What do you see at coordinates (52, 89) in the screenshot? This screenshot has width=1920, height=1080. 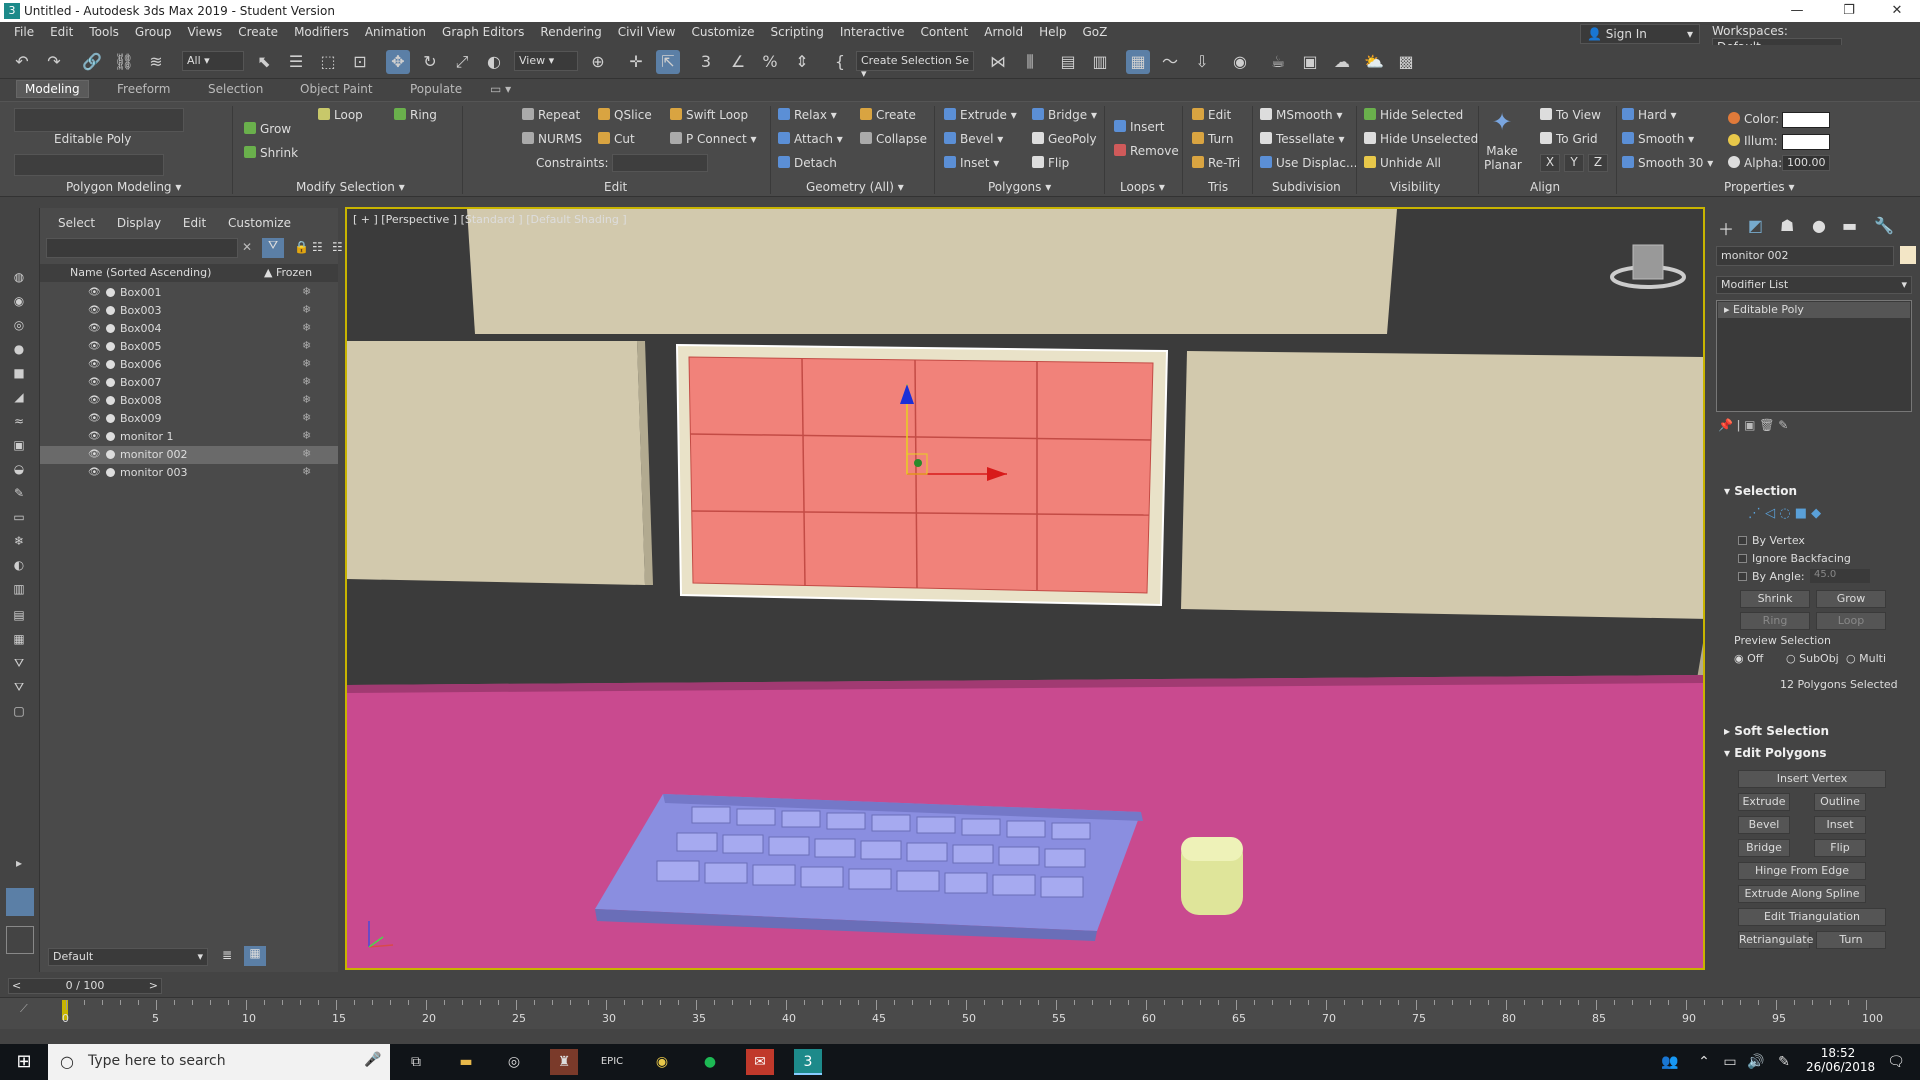 I see `tab-modeling: Modeling` at bounding box center [52, 89].